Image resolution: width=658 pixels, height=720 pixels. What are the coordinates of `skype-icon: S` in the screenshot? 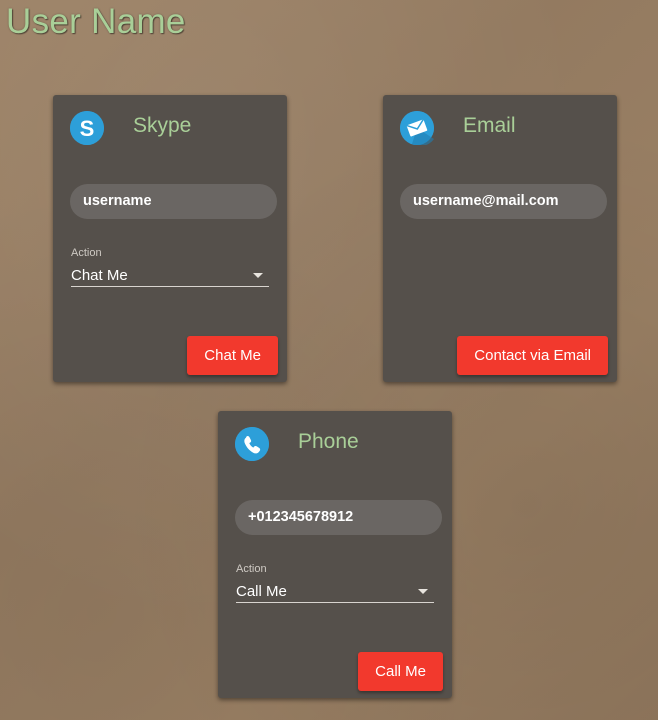 It's located at (87, 128).